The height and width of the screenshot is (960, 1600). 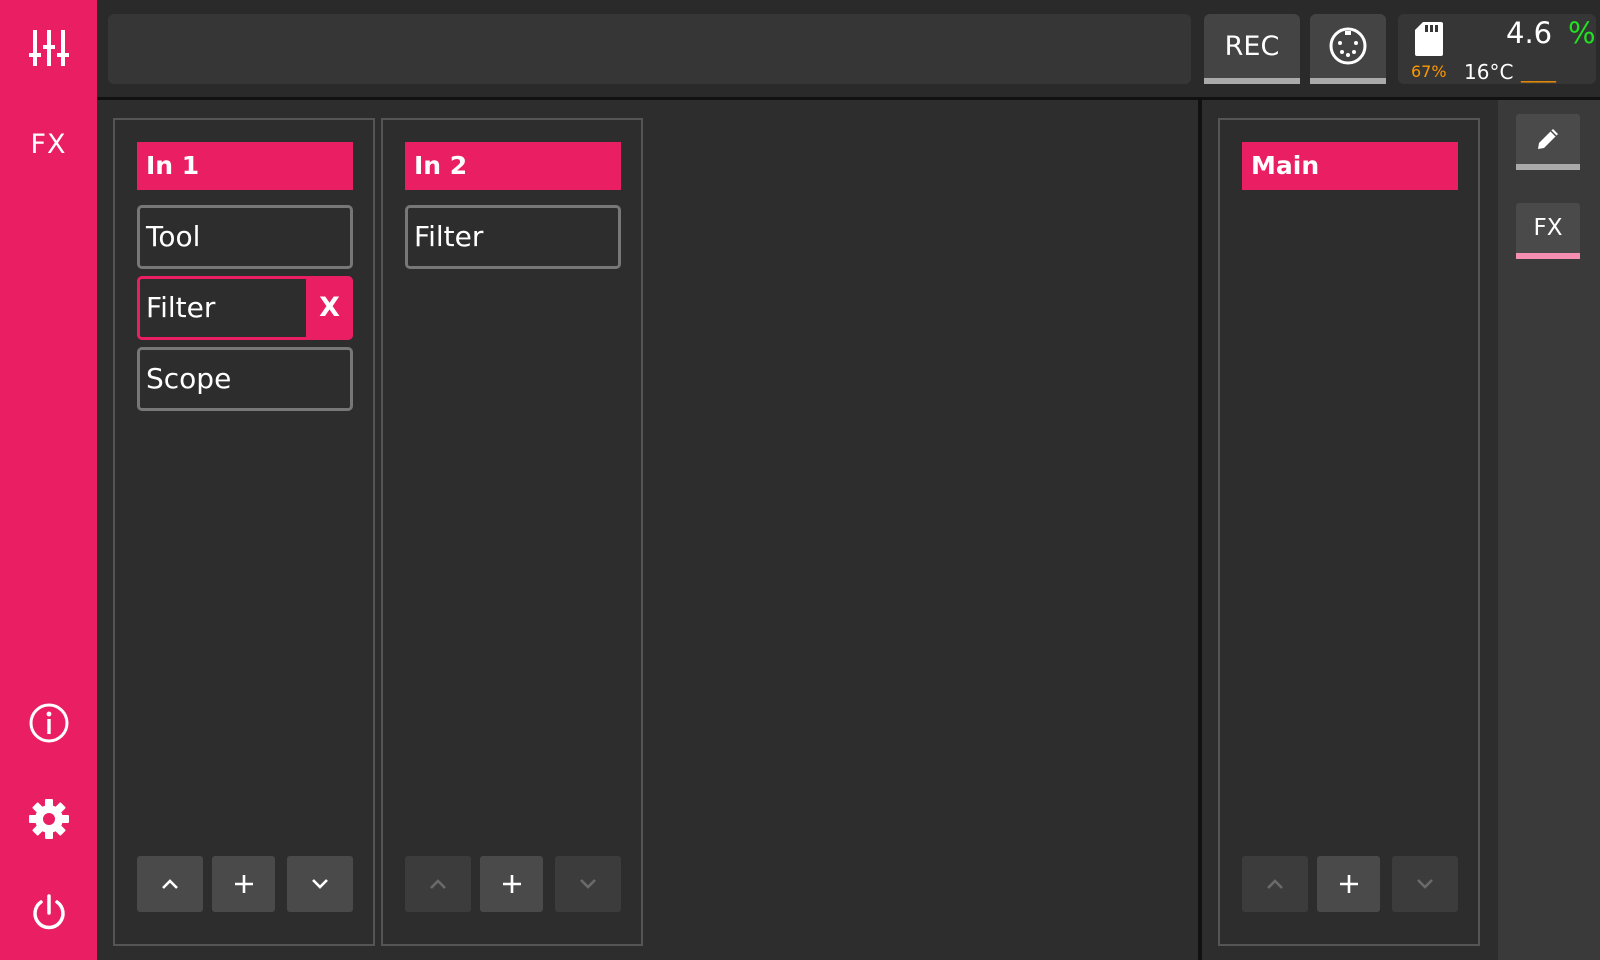 What do you see at coordinates (245, 237) in the screenshot?
I see `fx-slot: Tool` at bounding box center [245, 237].